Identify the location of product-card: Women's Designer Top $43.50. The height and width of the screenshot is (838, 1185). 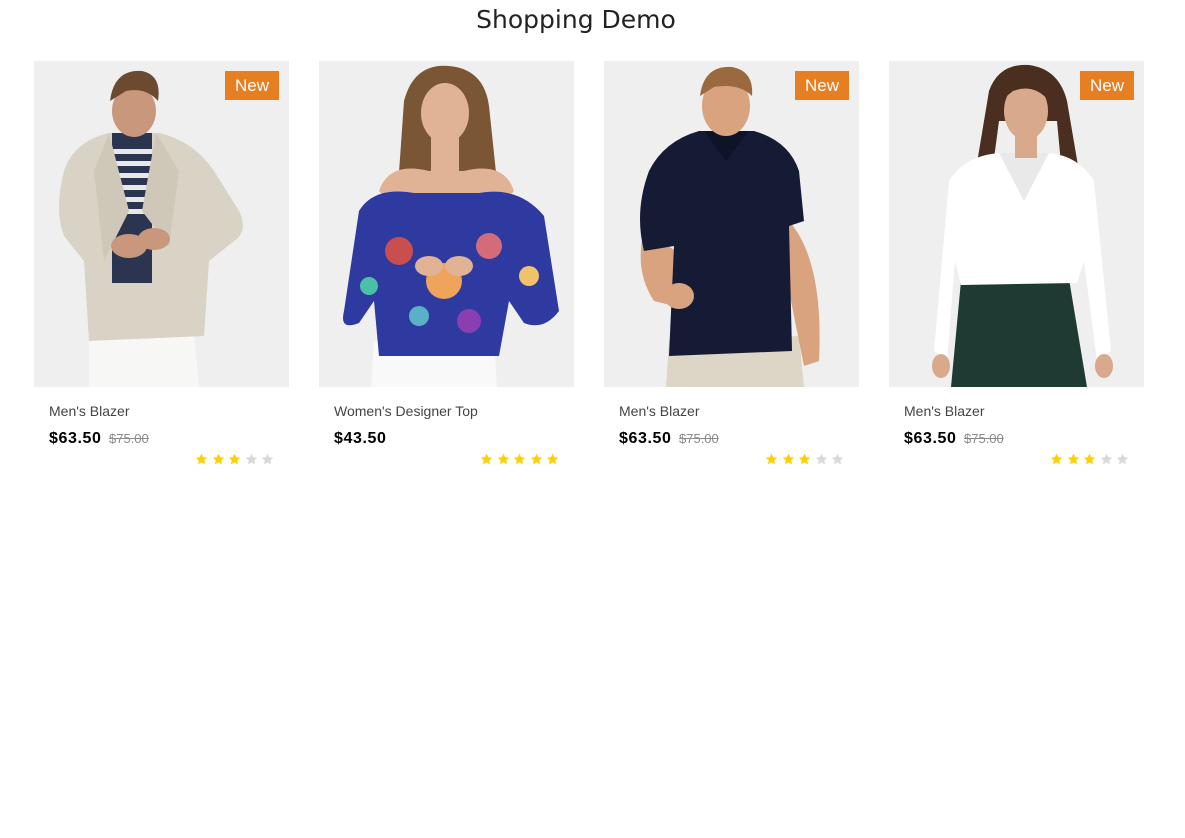
(446, 271).